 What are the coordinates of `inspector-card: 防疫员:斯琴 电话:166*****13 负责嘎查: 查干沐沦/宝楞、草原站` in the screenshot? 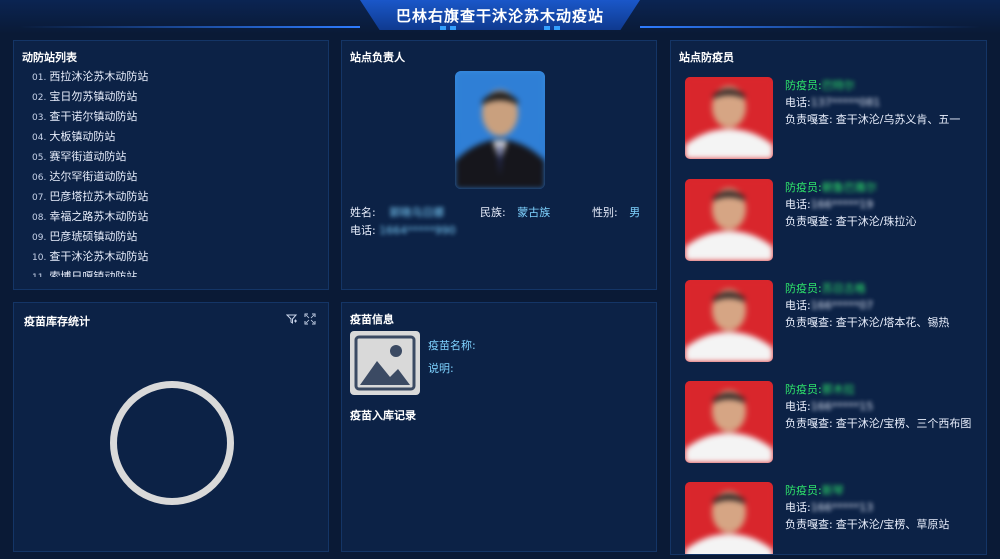 It's located at (835, 518).